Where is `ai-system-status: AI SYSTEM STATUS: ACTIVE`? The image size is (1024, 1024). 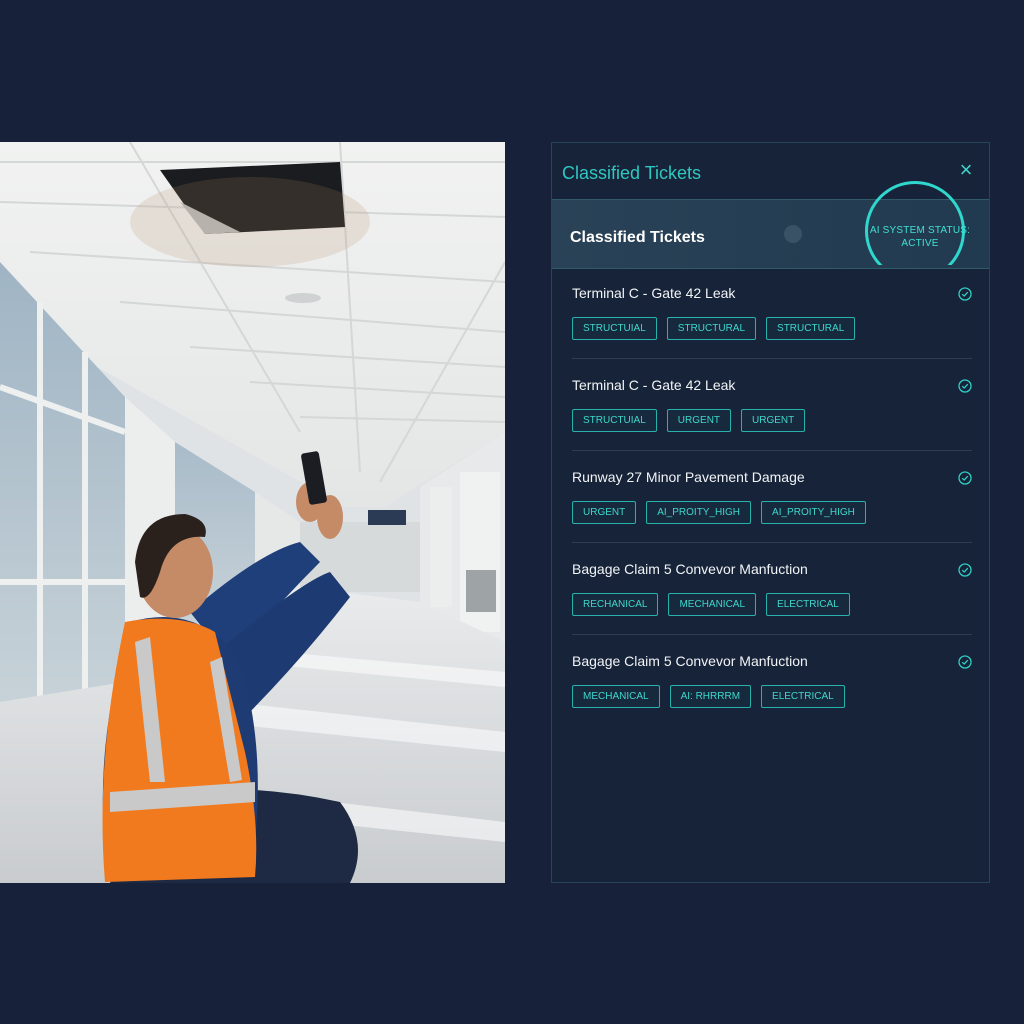 ai-system-status: AI SYSTEM STATUS: ACTIVE is located at coordinates (920, 237).